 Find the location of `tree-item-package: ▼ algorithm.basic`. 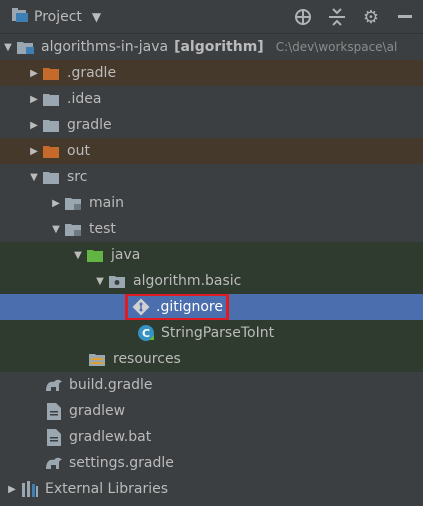

tree-item-package: ▼ algorithm.basic is located at coordinates (211, 281).